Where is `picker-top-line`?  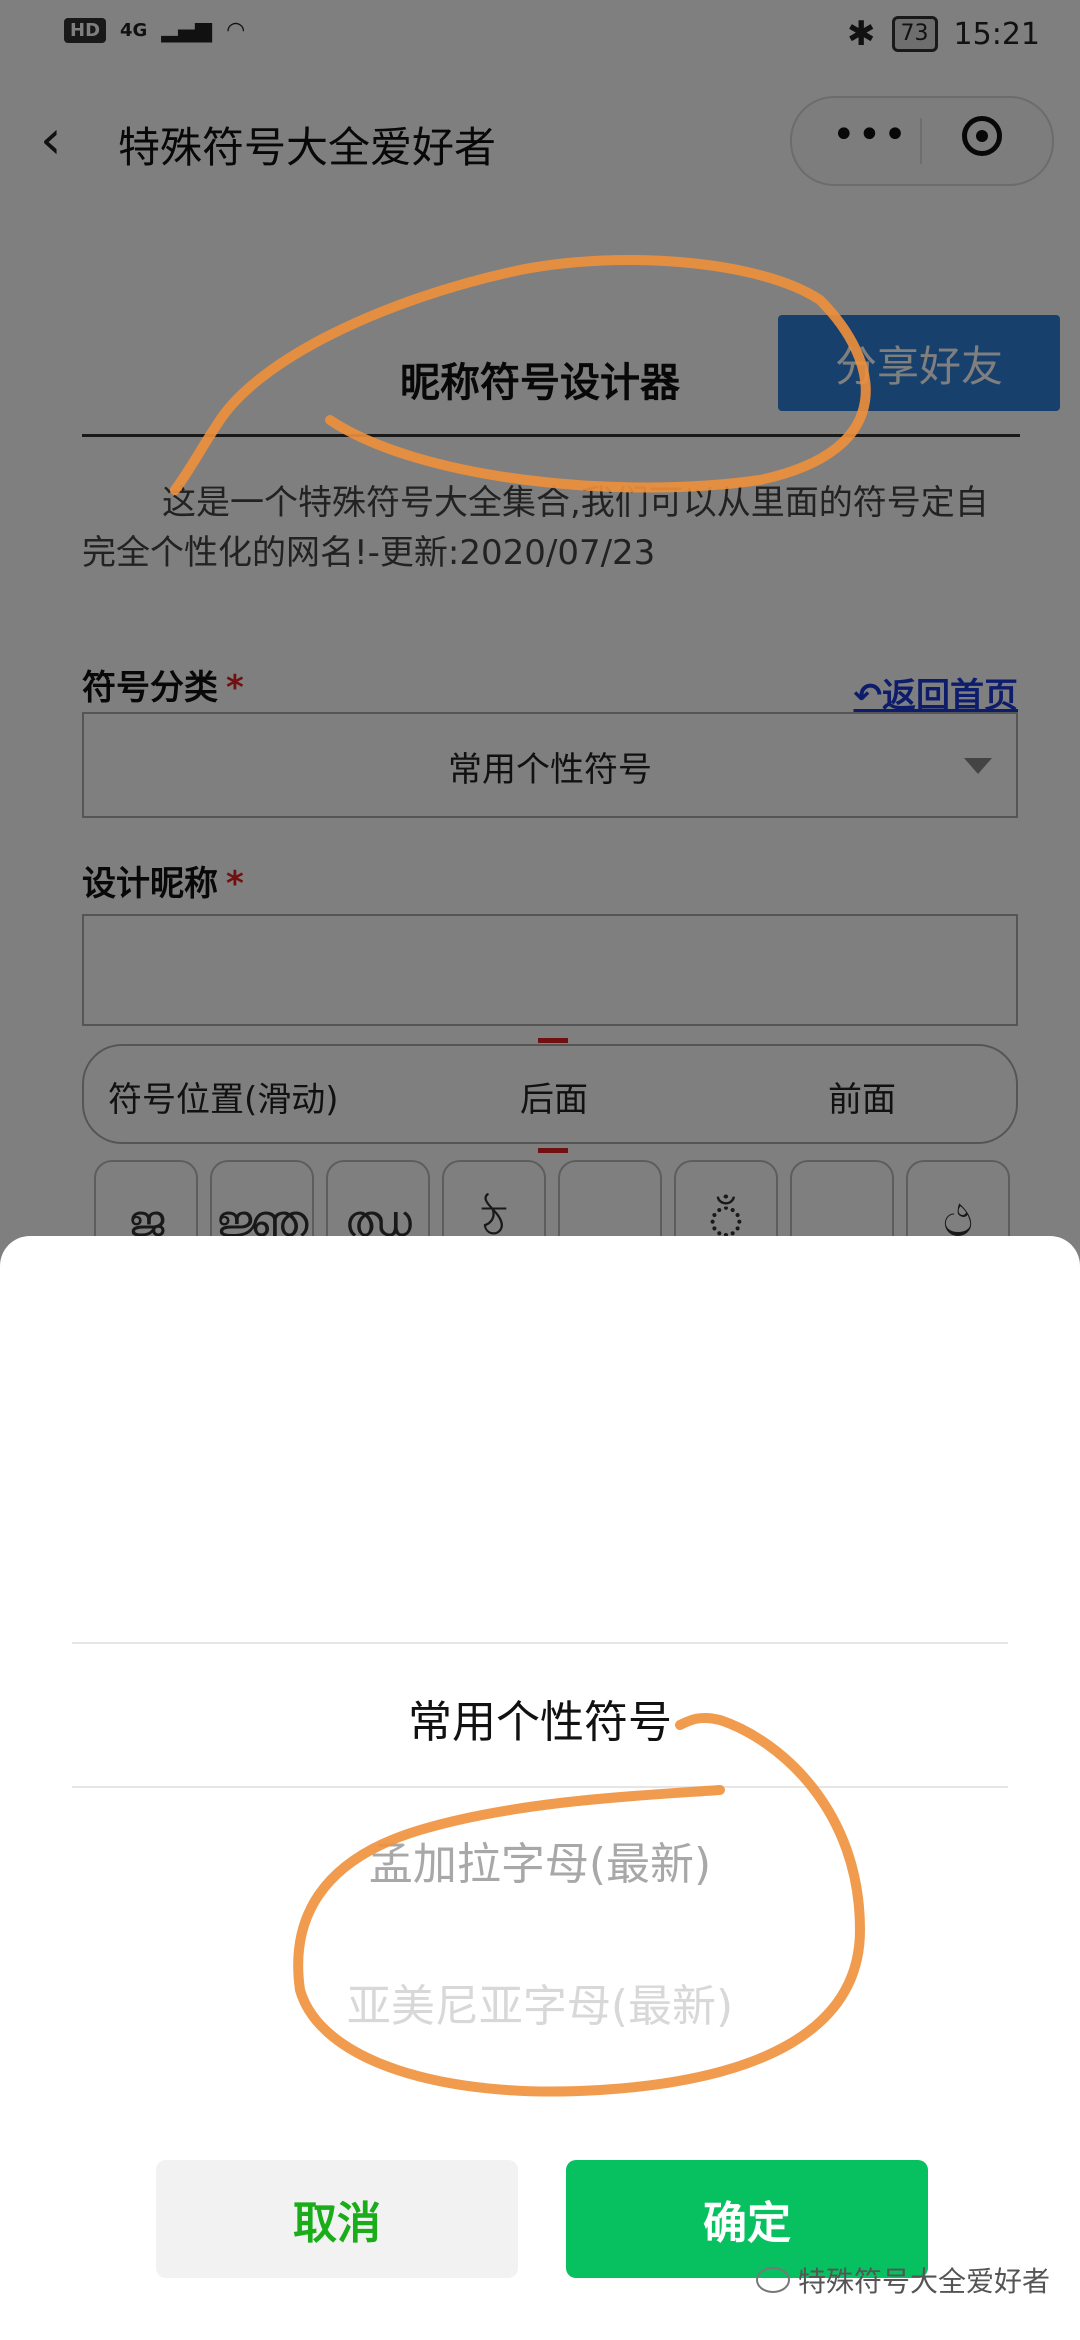 picker-top-line is located at coordinates (540, 1643).